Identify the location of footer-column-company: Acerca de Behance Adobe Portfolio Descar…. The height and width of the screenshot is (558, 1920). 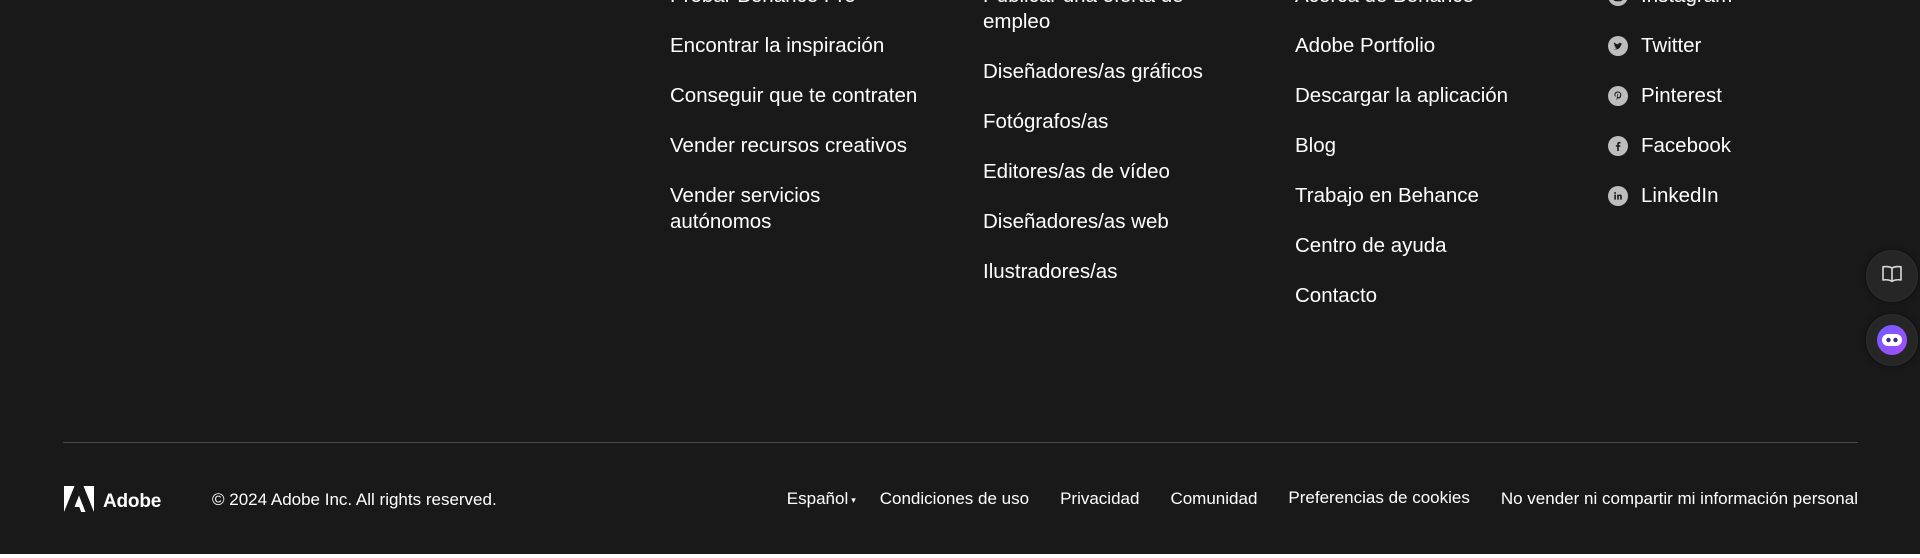
(1440, 166).